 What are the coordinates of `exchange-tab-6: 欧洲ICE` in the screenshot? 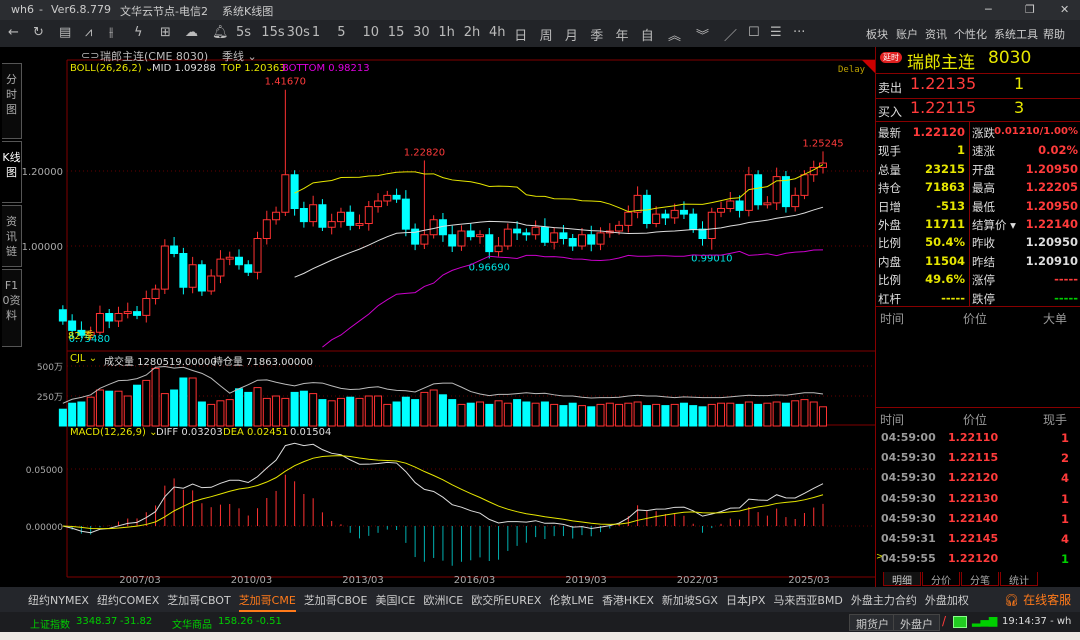 It's located at (443, 602).